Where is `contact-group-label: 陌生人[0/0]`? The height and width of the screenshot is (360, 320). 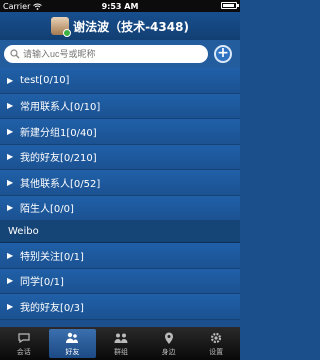
contact-group-label: 陌生人[0/0] is located at coordinates (47, 210).